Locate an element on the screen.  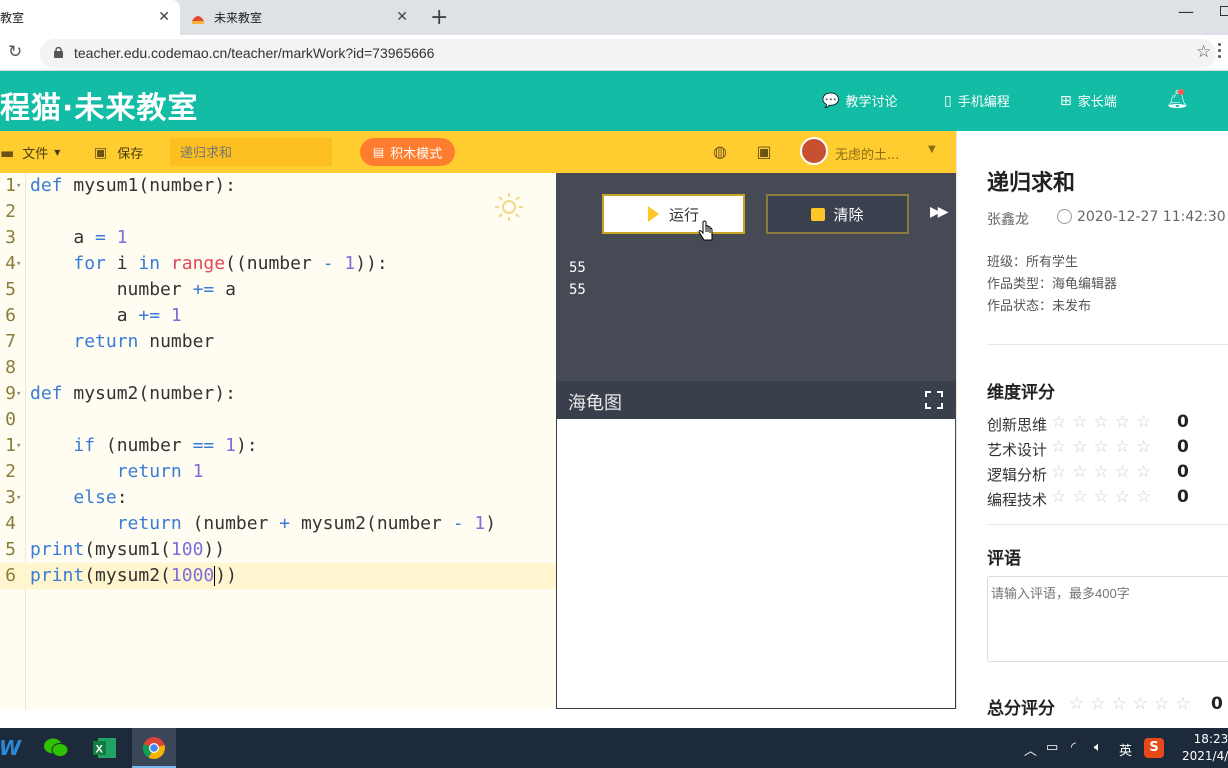
fast-forward-icon: ▶▶ is located at coordinates (939, 212).